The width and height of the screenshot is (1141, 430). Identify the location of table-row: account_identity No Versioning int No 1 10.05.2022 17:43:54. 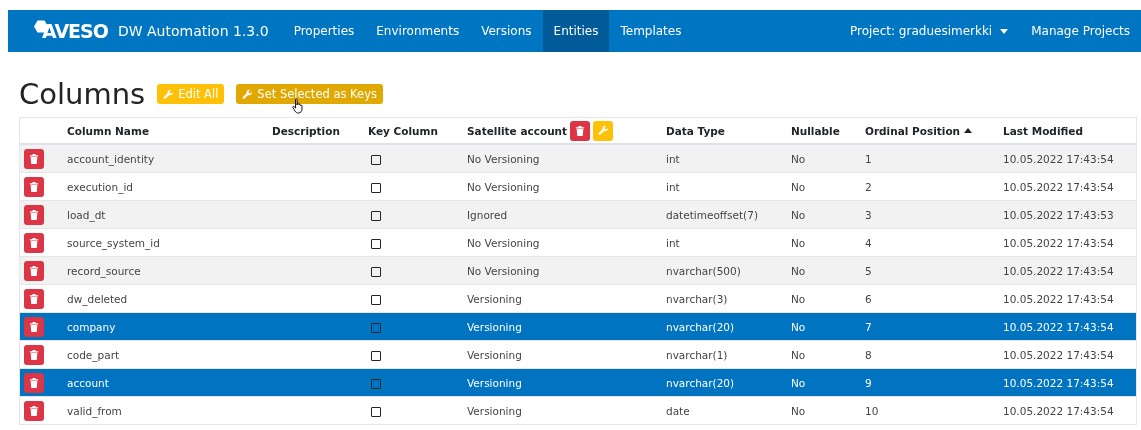
(578, 158).